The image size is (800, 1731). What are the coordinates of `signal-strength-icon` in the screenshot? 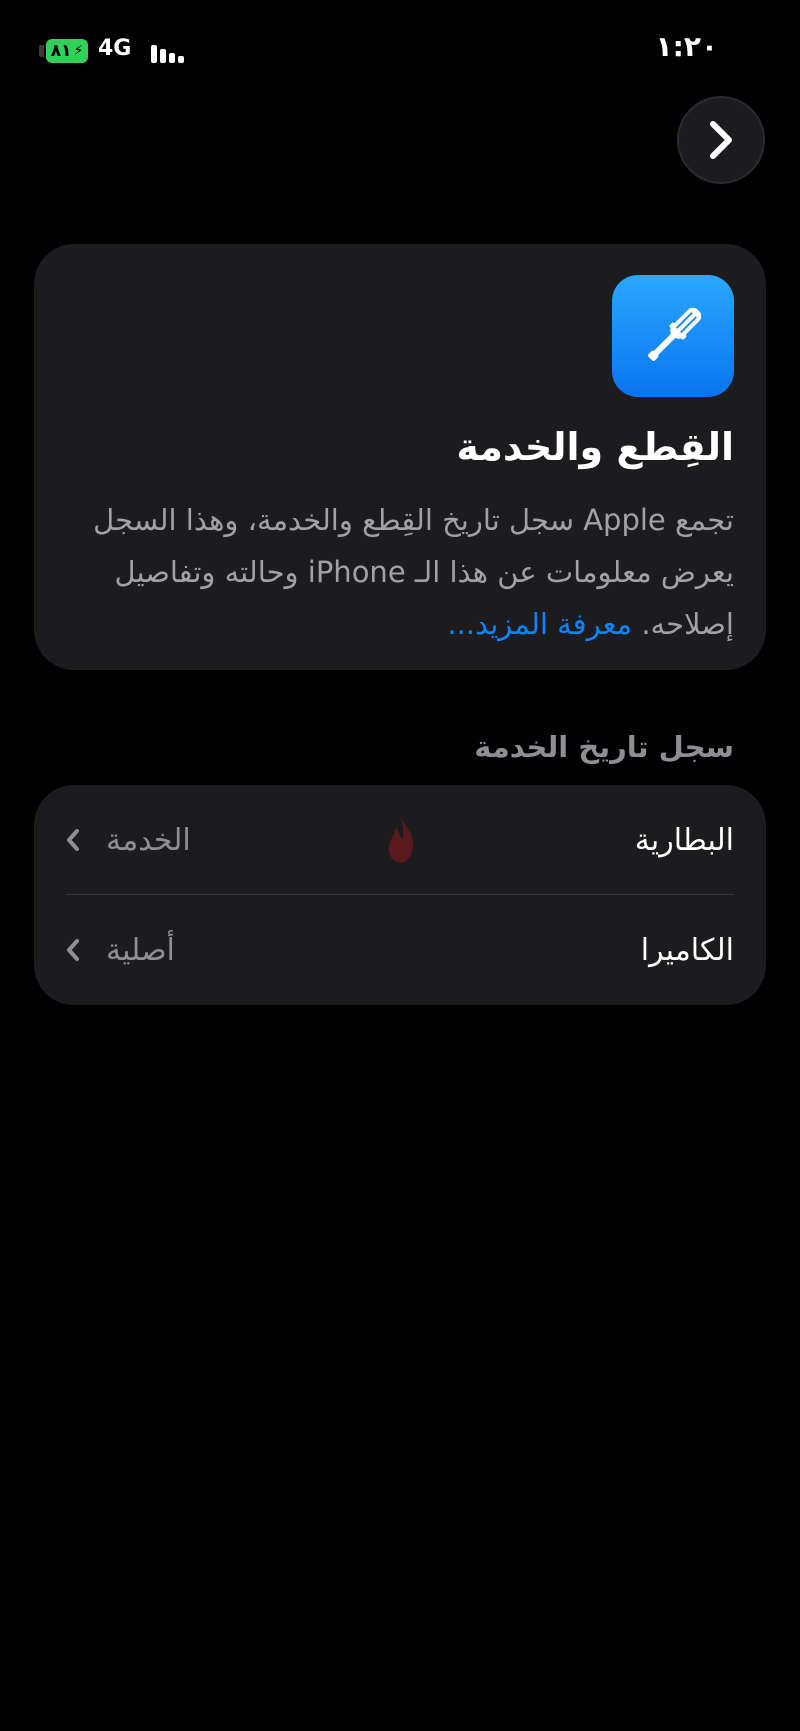 It's located at (167, 52).